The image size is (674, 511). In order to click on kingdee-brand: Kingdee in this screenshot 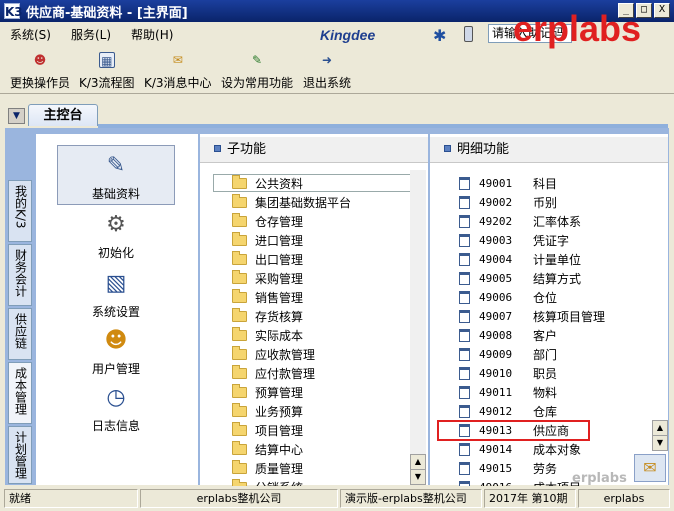, I will do `click(348, 35)`.